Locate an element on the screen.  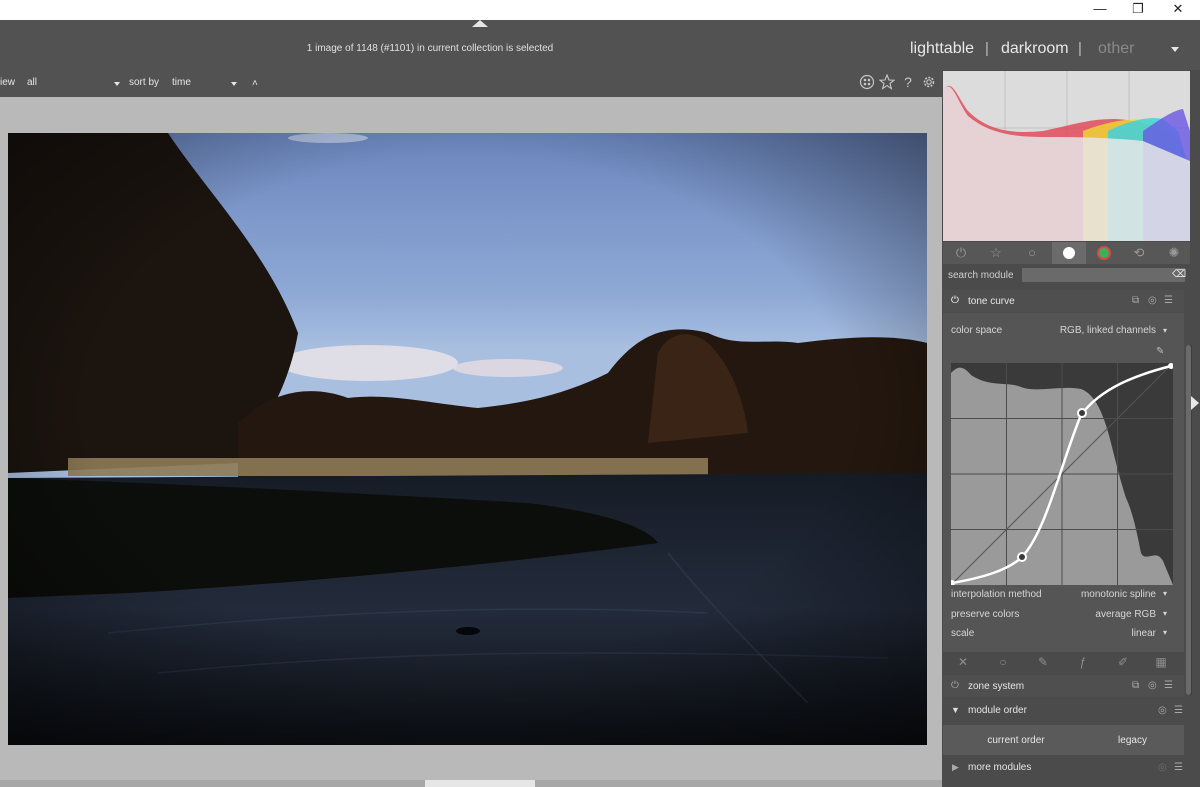
legacy-order-button: legacy is located at coordinates (1132, 741).